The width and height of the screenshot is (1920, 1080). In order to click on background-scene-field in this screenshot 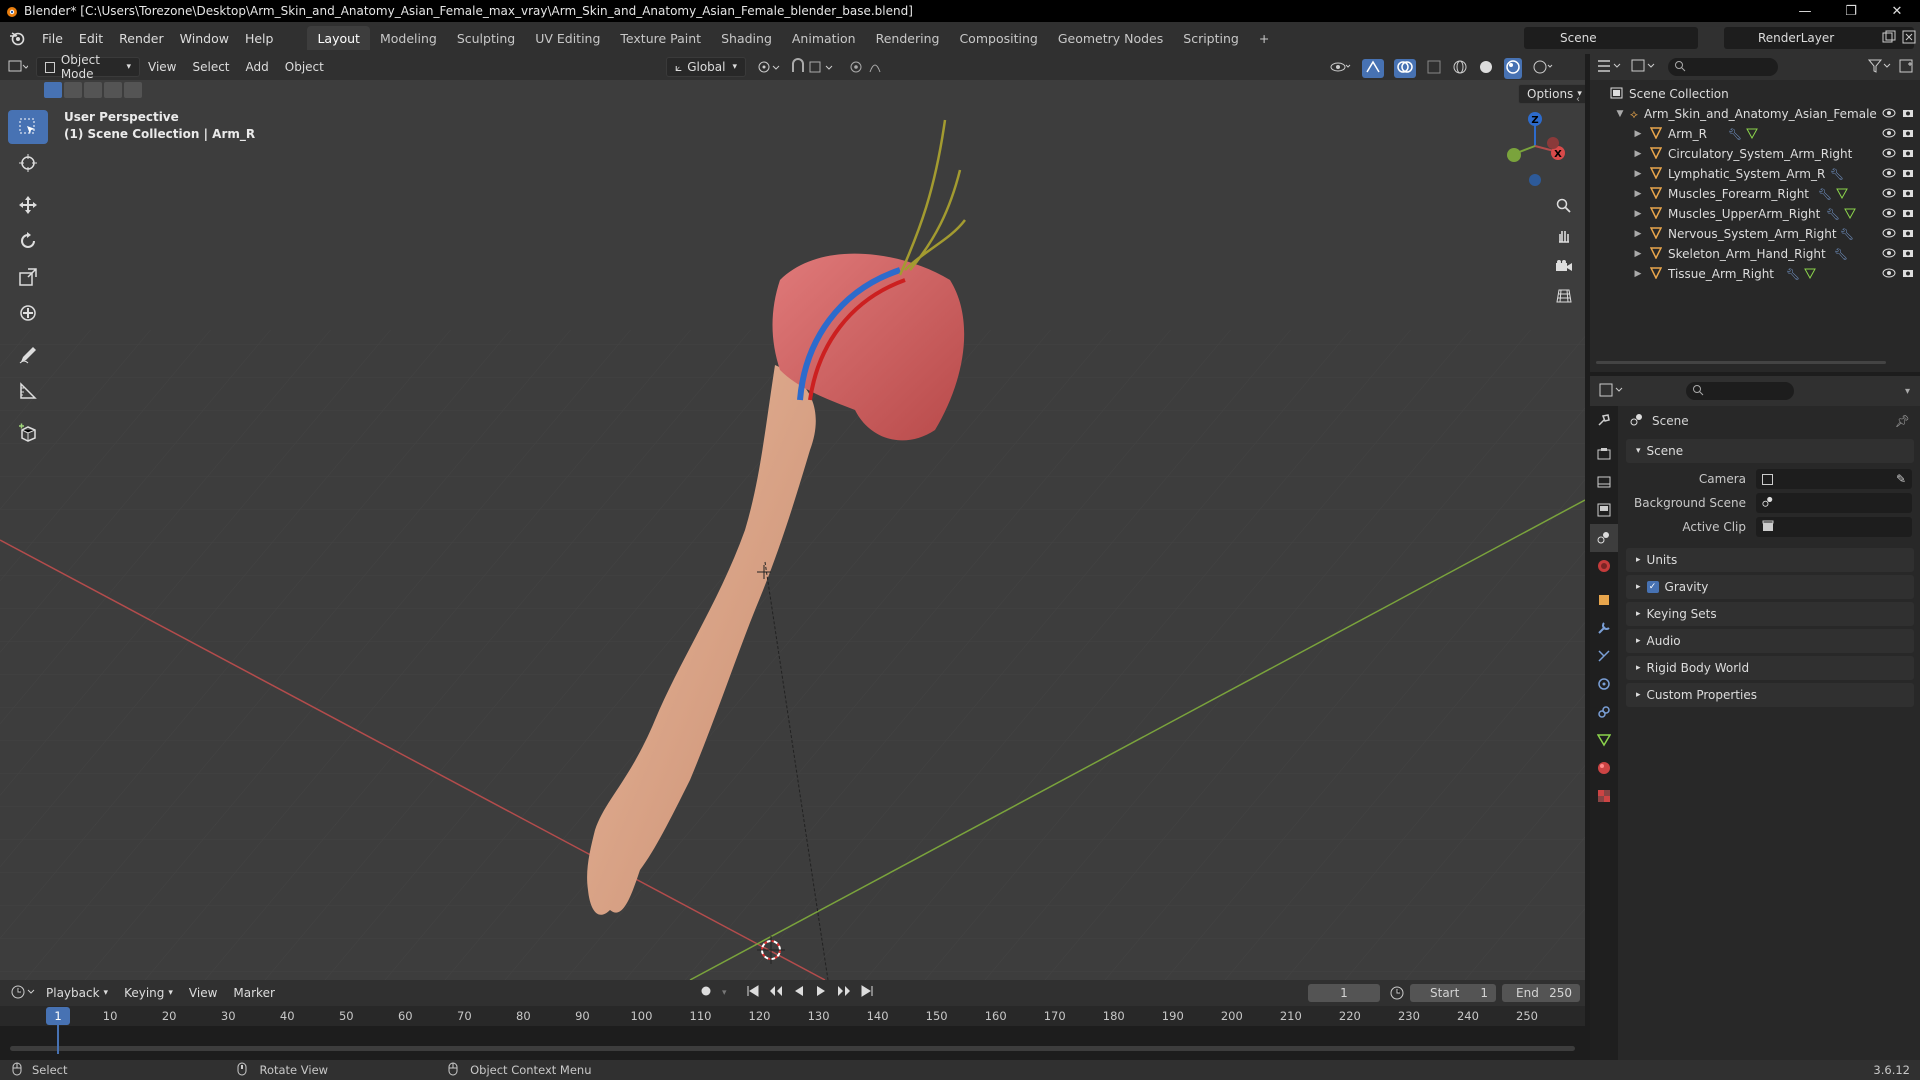, I will do `click(1834, 503)`.